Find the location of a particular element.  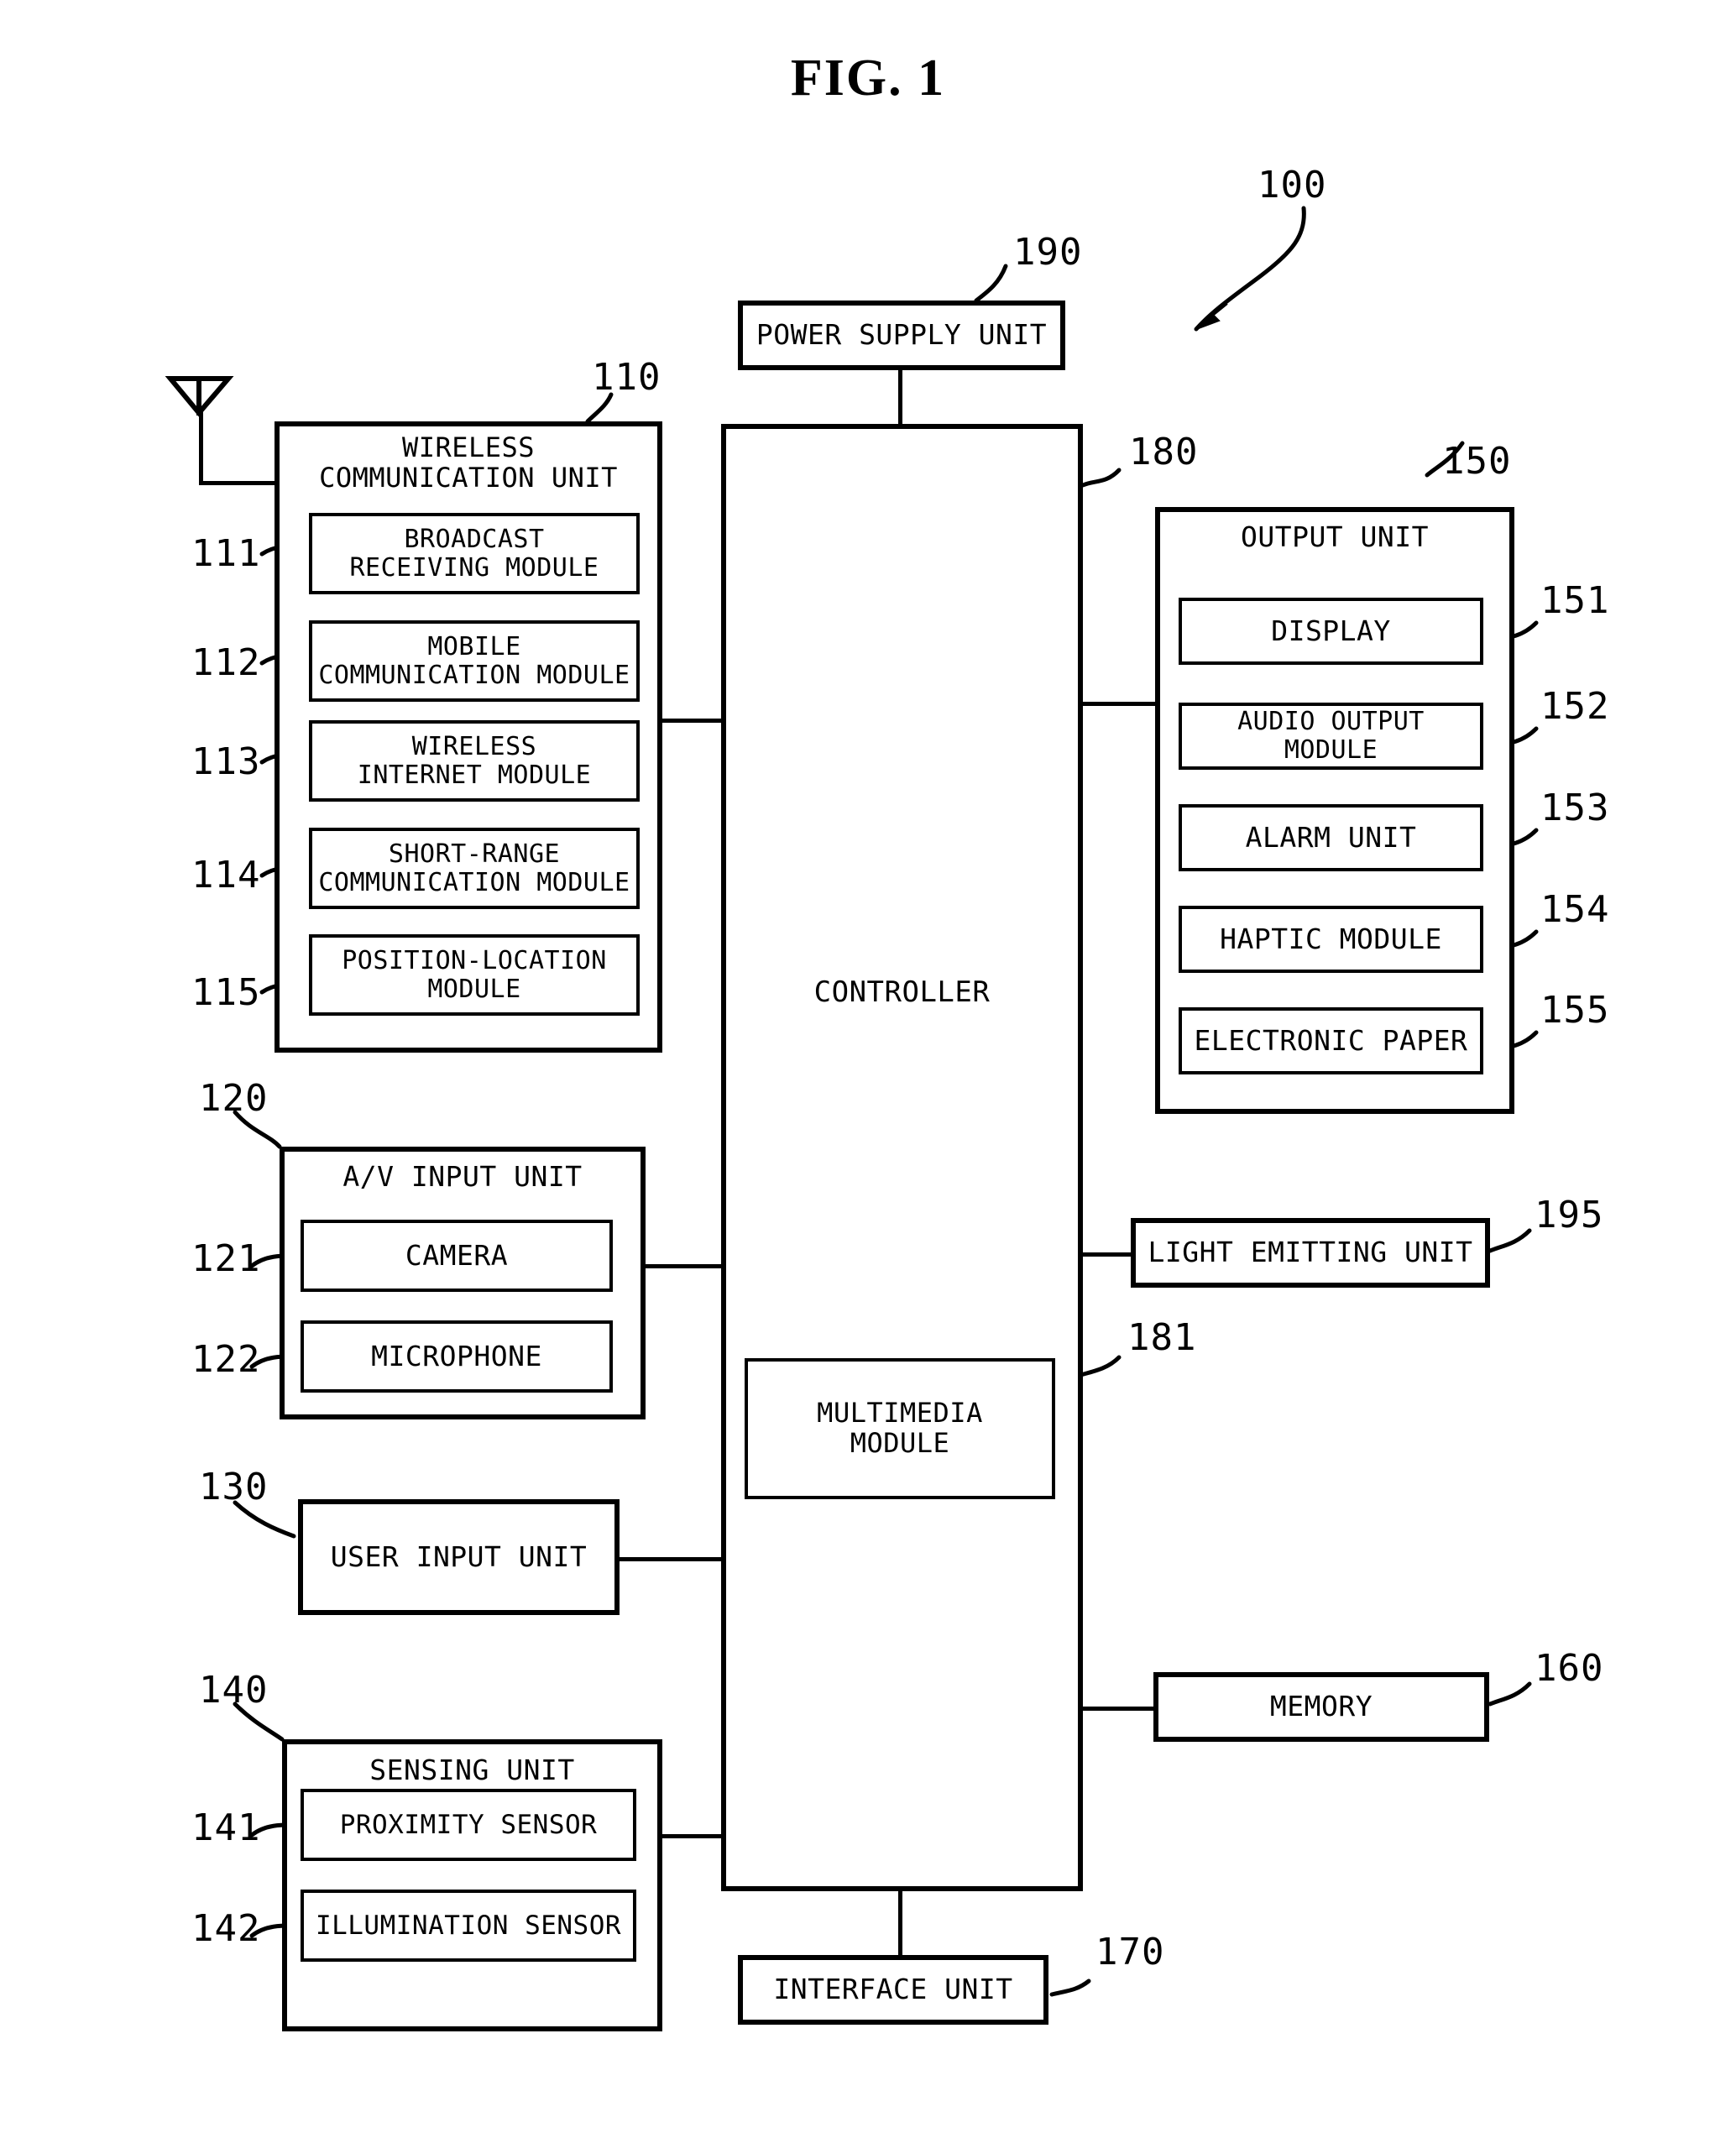

antenna-stem-line is located at coordinates (201, 448).